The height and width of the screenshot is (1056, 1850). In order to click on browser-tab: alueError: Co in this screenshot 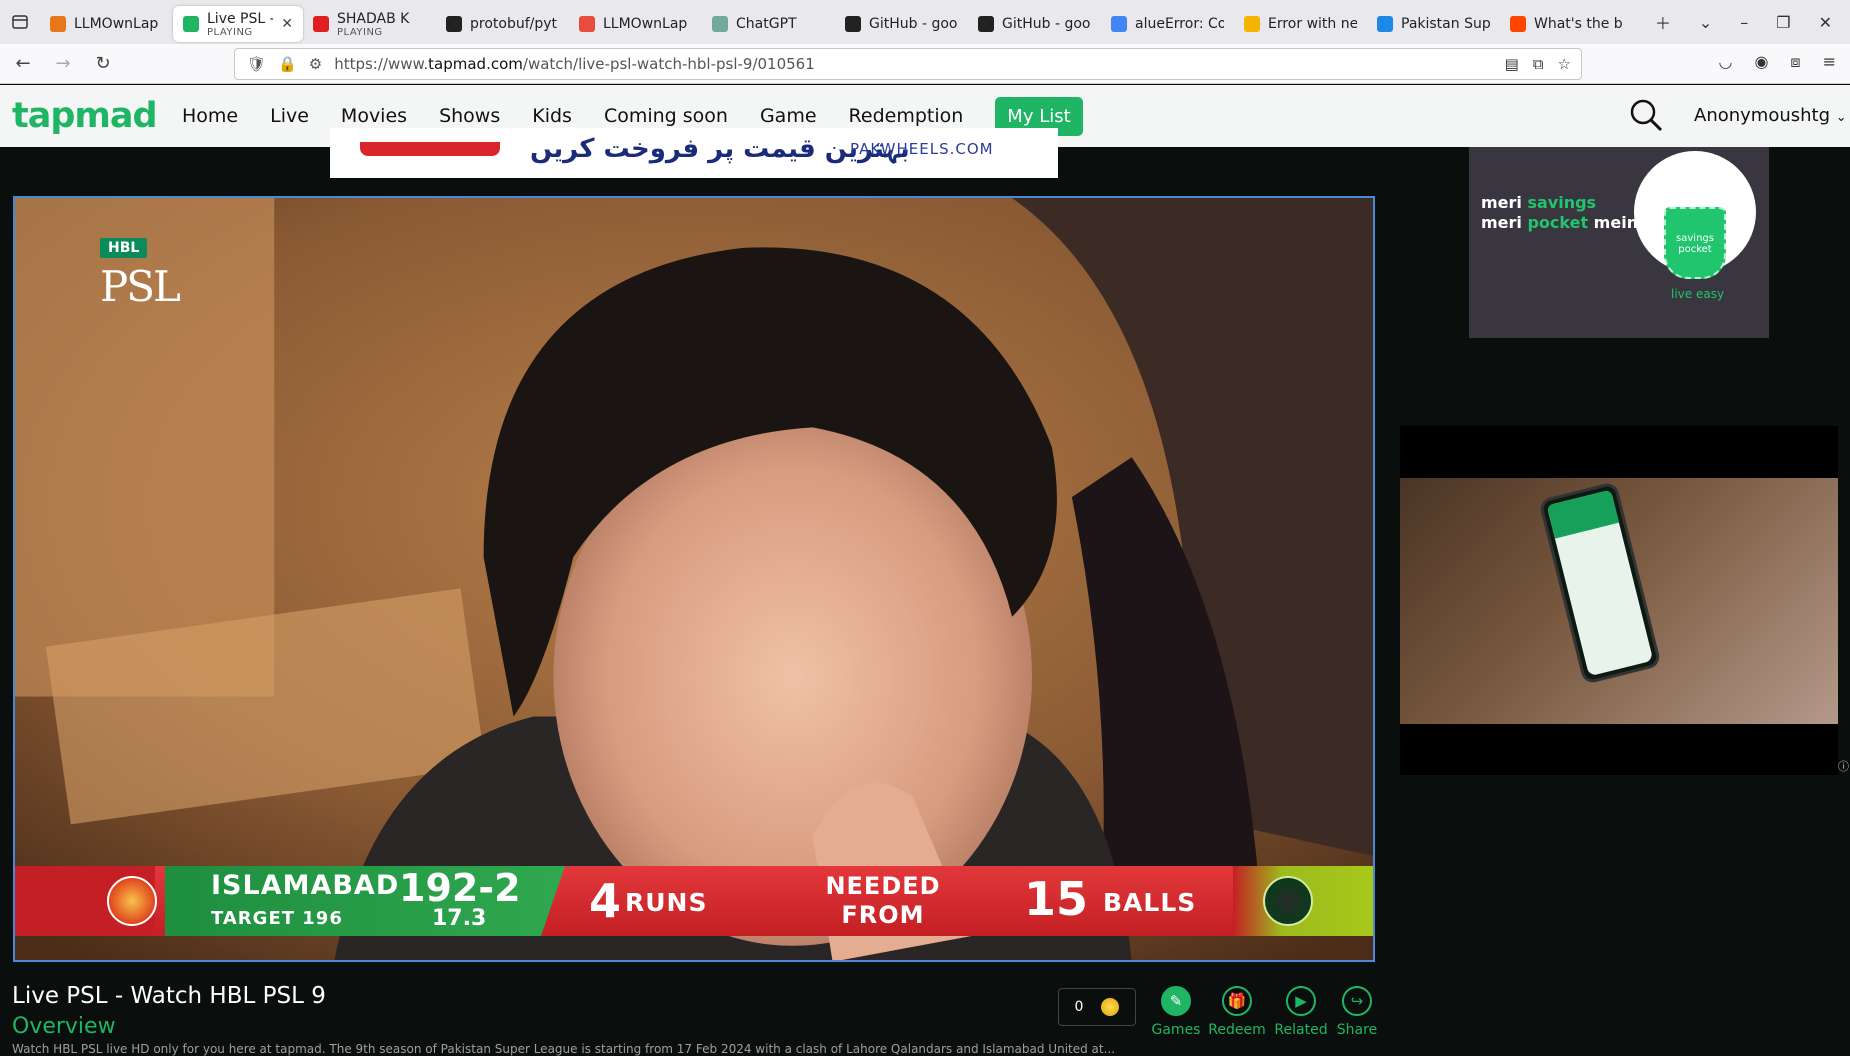, I will do `click(1167, 24)`.